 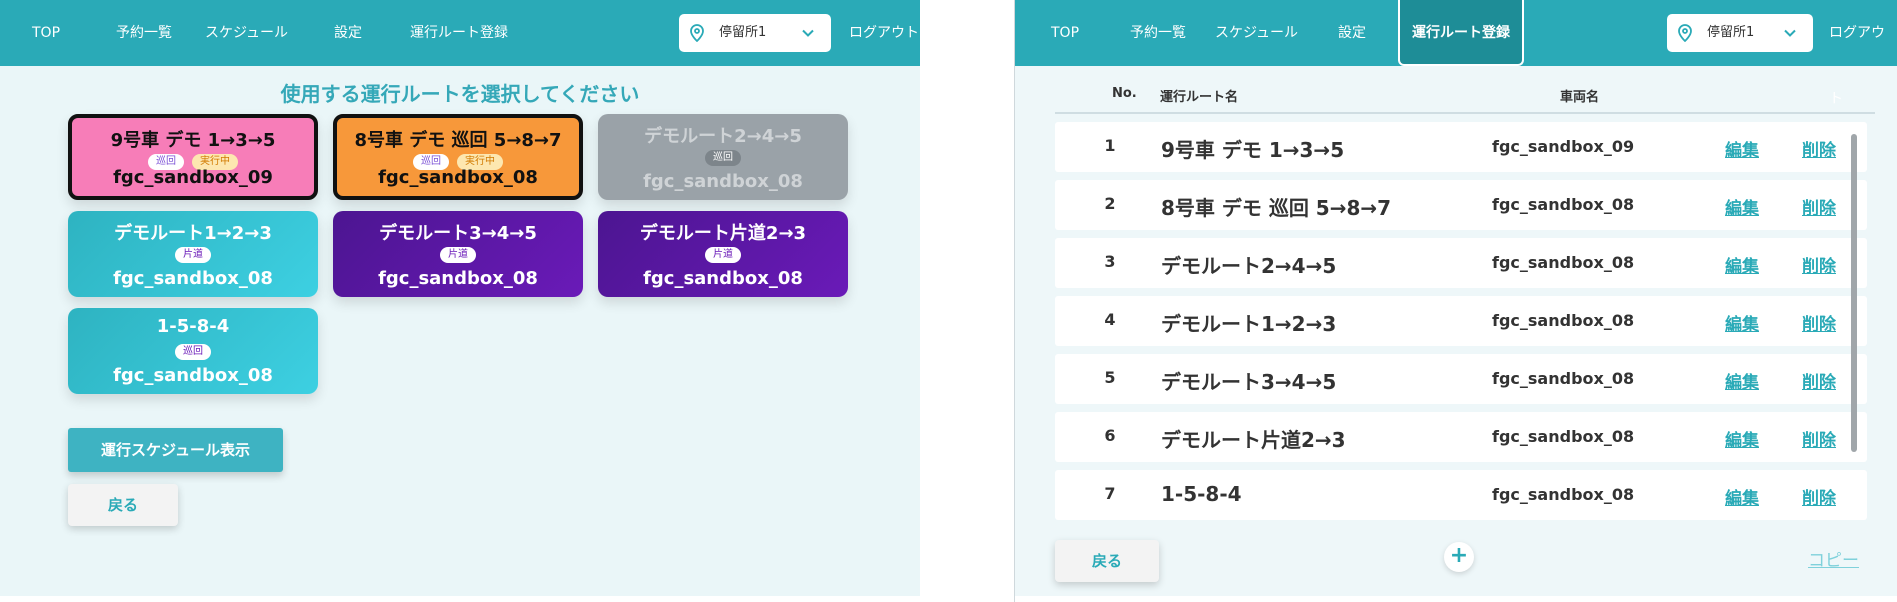 I want to click on header-vehicle: 車両名, so click(x=1580, y=97).